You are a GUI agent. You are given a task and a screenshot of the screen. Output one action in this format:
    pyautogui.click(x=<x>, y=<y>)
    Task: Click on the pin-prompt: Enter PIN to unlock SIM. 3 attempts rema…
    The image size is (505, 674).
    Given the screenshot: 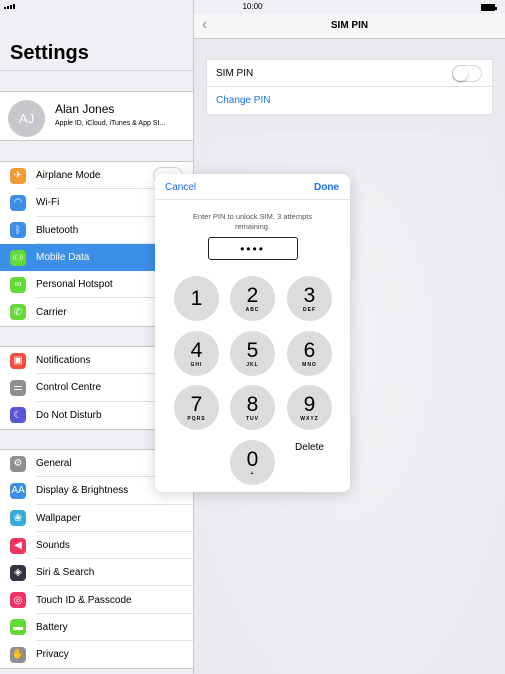 What is the action you would take?
    pyautogui.click(x=252, y=221)
    